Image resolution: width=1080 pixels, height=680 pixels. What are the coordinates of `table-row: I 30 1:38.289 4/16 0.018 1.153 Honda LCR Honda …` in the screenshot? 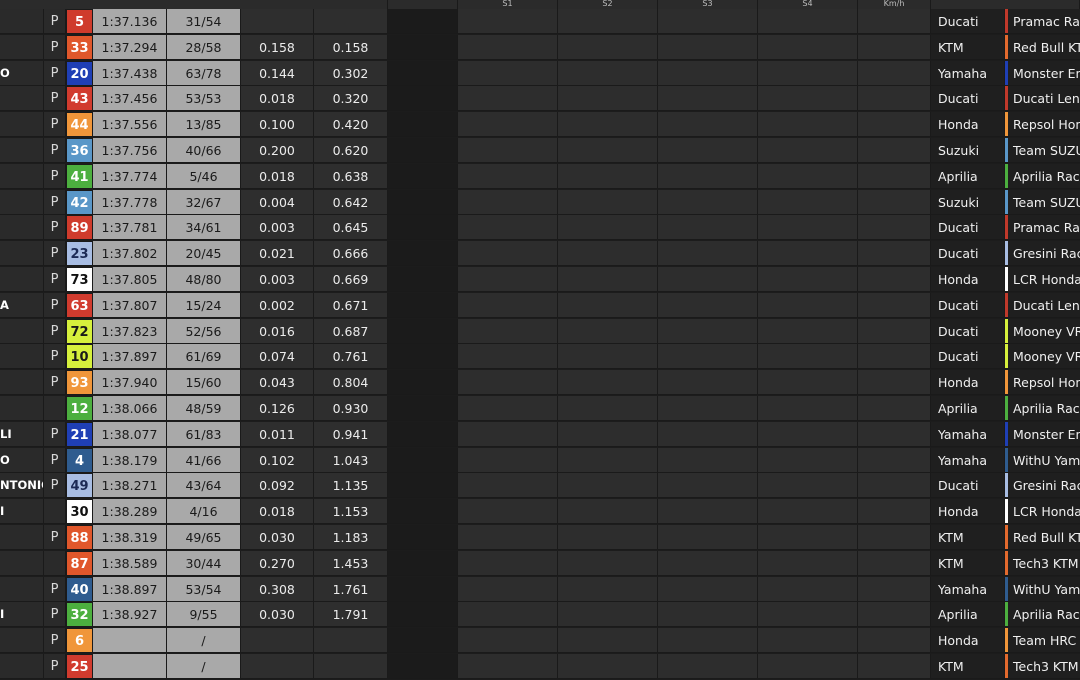 It's located at (540, 512).